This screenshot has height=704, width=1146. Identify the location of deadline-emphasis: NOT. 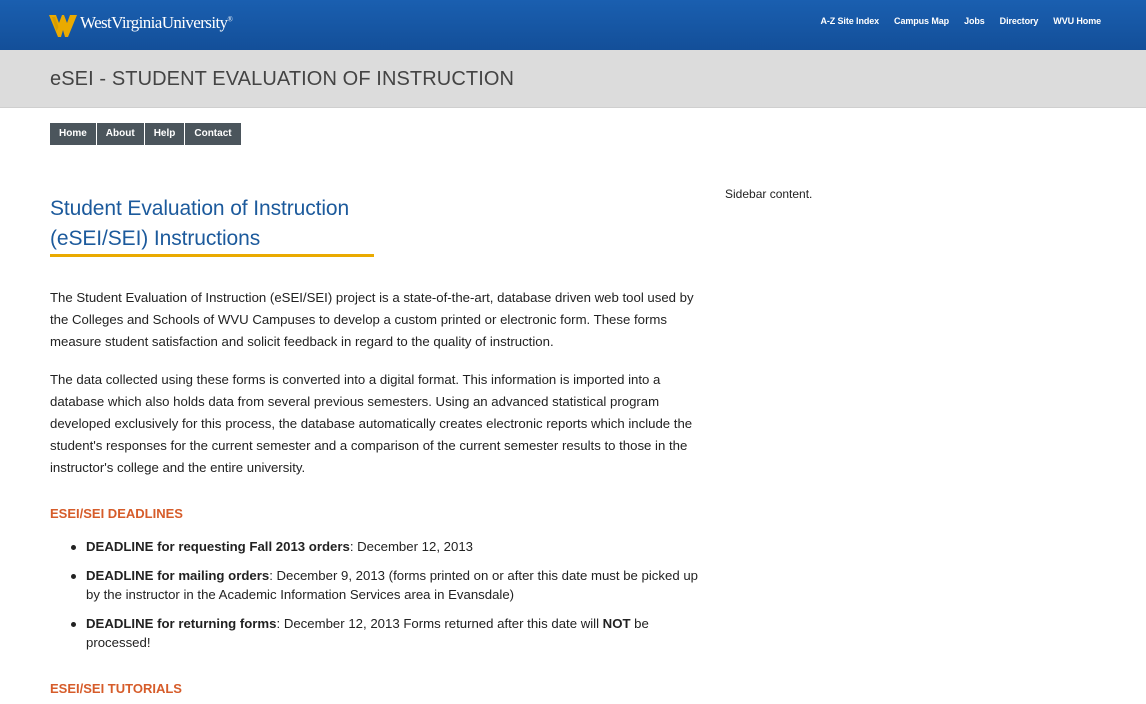
(616, 623).